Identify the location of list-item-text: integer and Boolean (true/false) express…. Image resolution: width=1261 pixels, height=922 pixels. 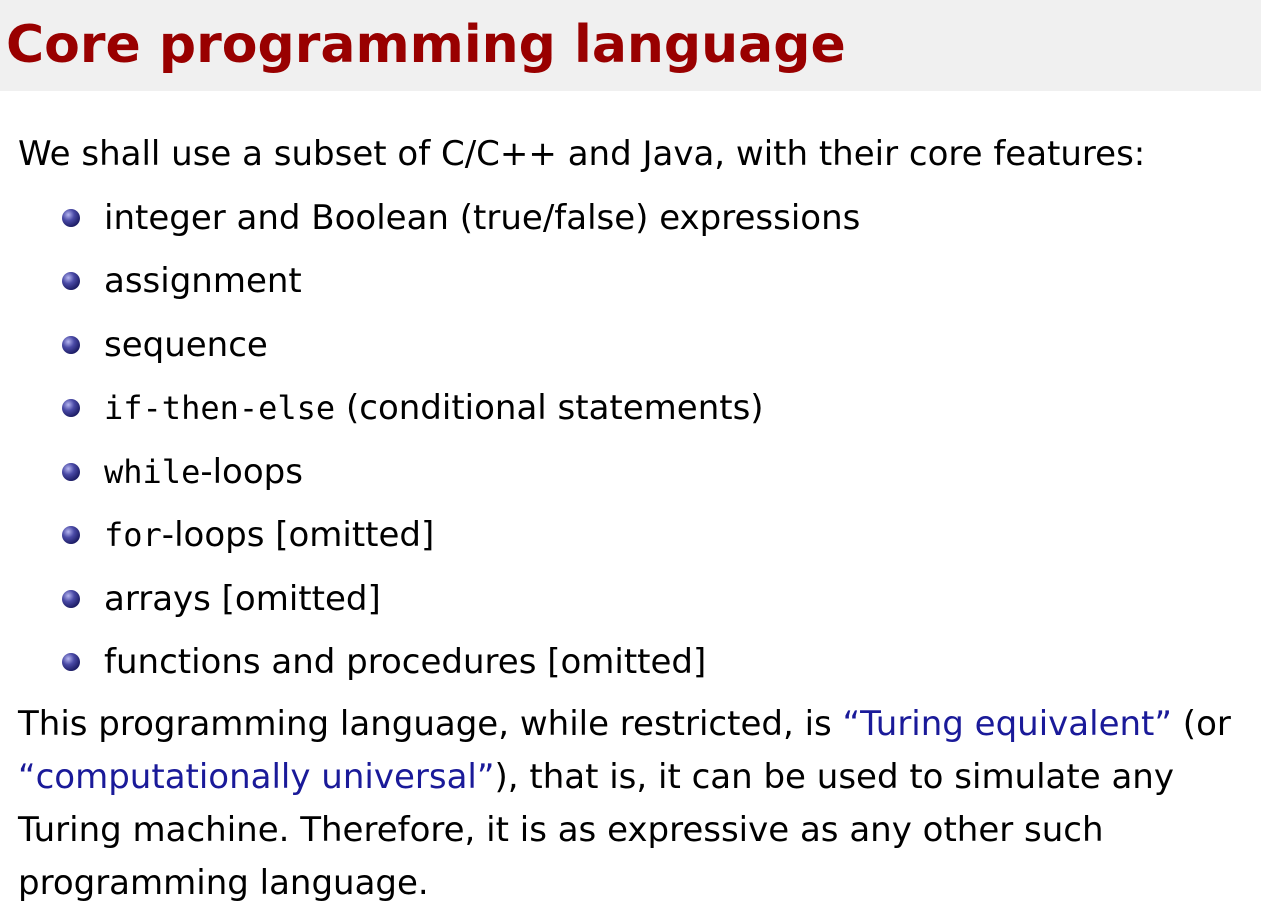
(482, 218).